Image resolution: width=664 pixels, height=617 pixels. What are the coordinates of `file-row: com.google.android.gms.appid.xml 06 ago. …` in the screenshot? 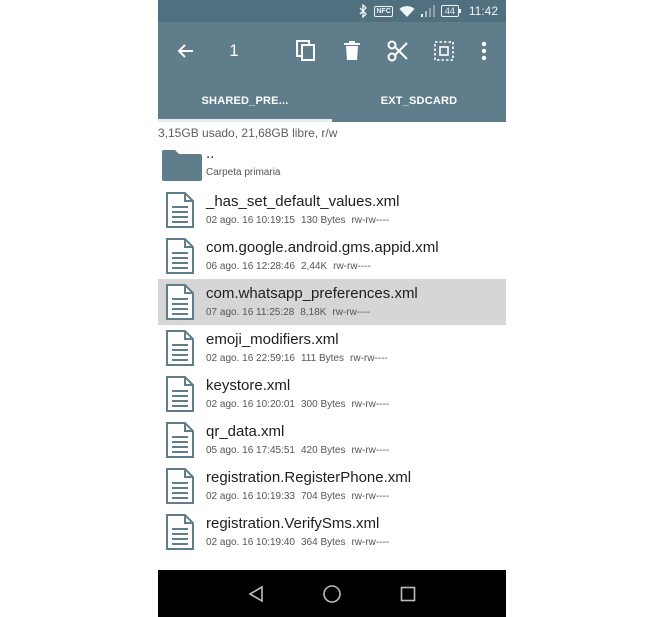 It's located at (332, 256).